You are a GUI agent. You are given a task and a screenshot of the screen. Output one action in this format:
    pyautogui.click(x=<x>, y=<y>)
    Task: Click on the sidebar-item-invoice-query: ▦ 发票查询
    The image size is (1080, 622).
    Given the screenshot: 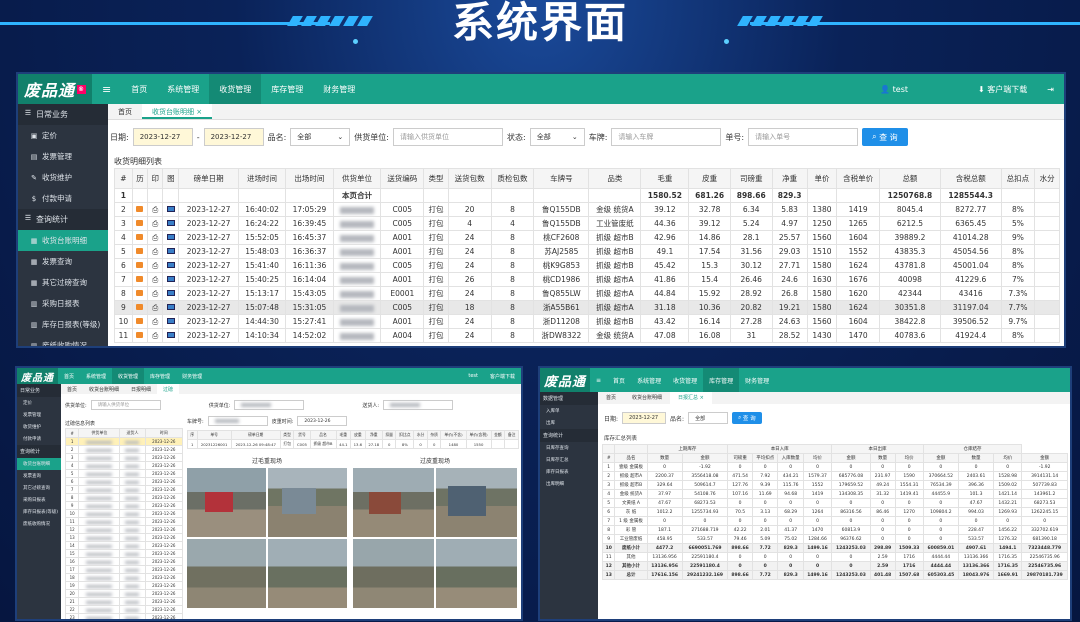 What is the action you would take?
    pyautogui.click(x=63, y=261)
    